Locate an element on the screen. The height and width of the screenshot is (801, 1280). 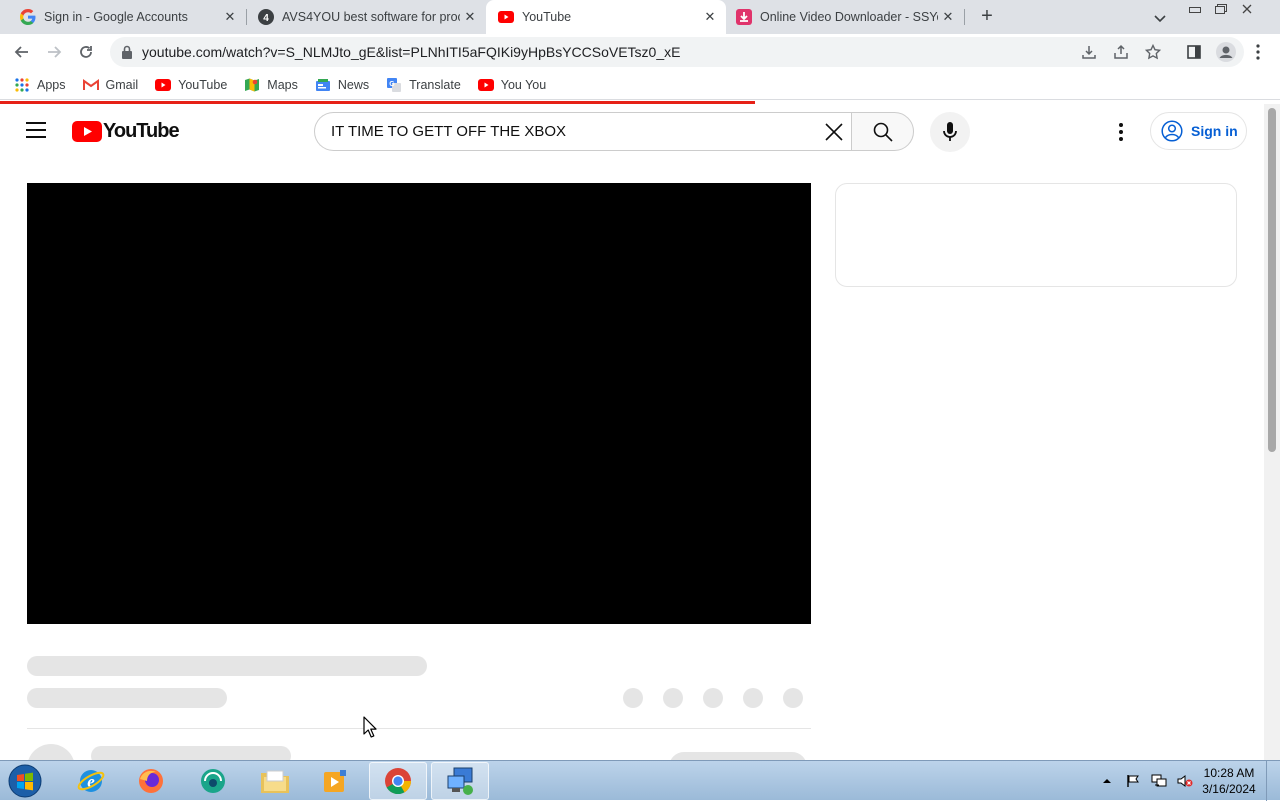
apps-grid-icon is located at coordinates (22, 85).